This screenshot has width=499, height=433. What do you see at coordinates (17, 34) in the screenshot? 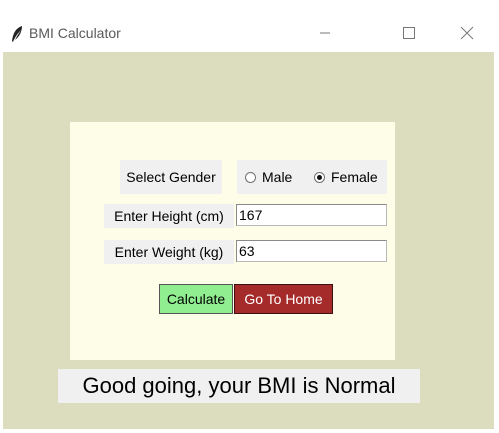
I see `feather-icon` at bounding box center [17, 34].